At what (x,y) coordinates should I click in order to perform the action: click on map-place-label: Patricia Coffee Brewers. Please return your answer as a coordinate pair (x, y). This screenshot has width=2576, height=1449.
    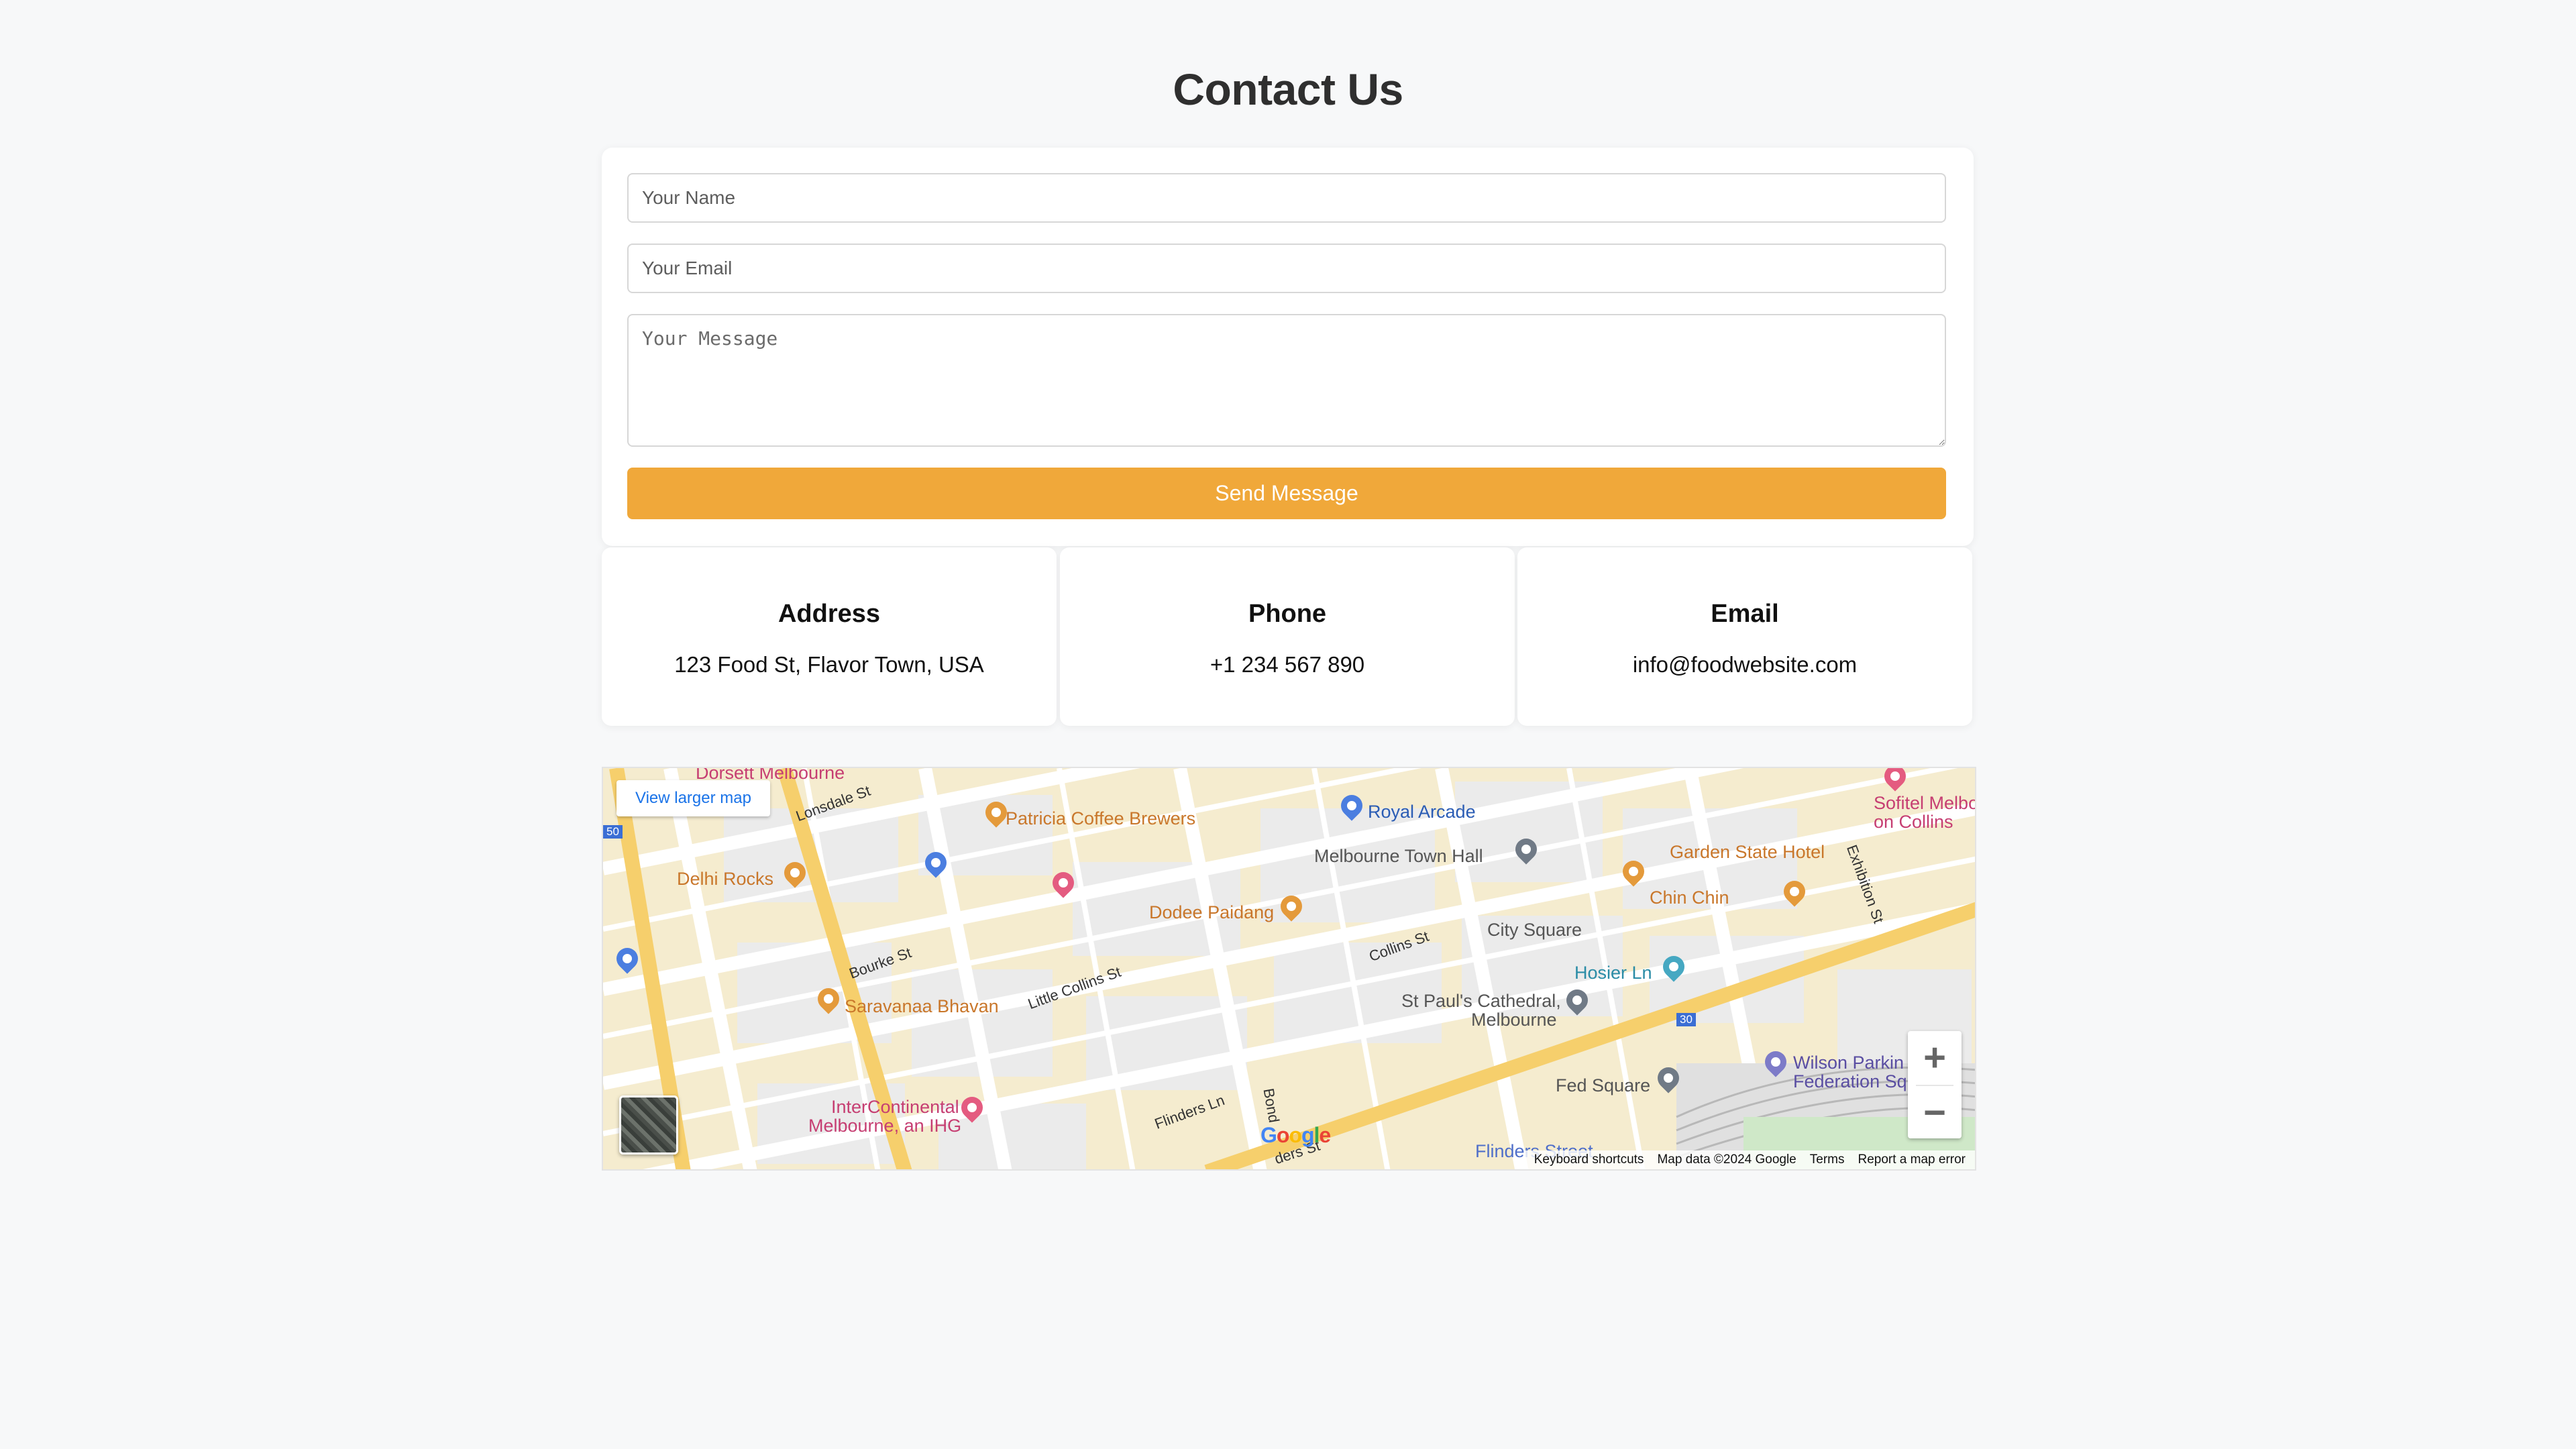
    Looking at the image, I should click on (1101, 818).